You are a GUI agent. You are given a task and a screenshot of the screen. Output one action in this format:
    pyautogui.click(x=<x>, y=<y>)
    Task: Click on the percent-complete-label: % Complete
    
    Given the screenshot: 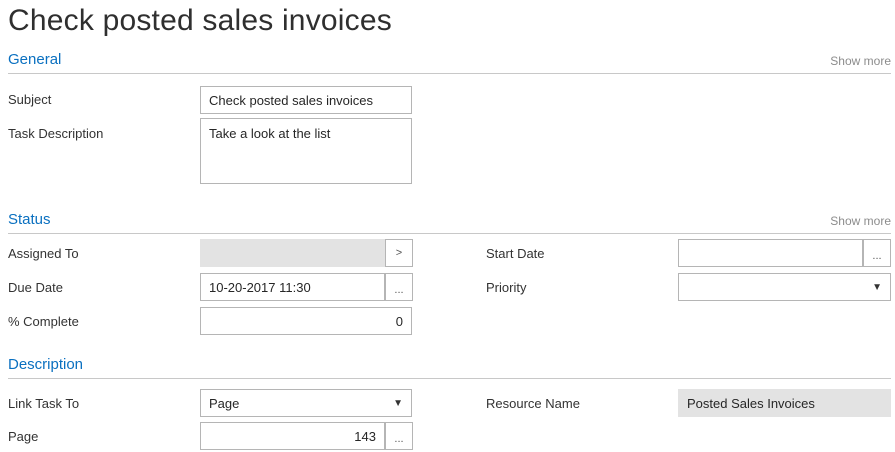 What is the action you would take?
    pyautogui.click(x=43, y=321)
    